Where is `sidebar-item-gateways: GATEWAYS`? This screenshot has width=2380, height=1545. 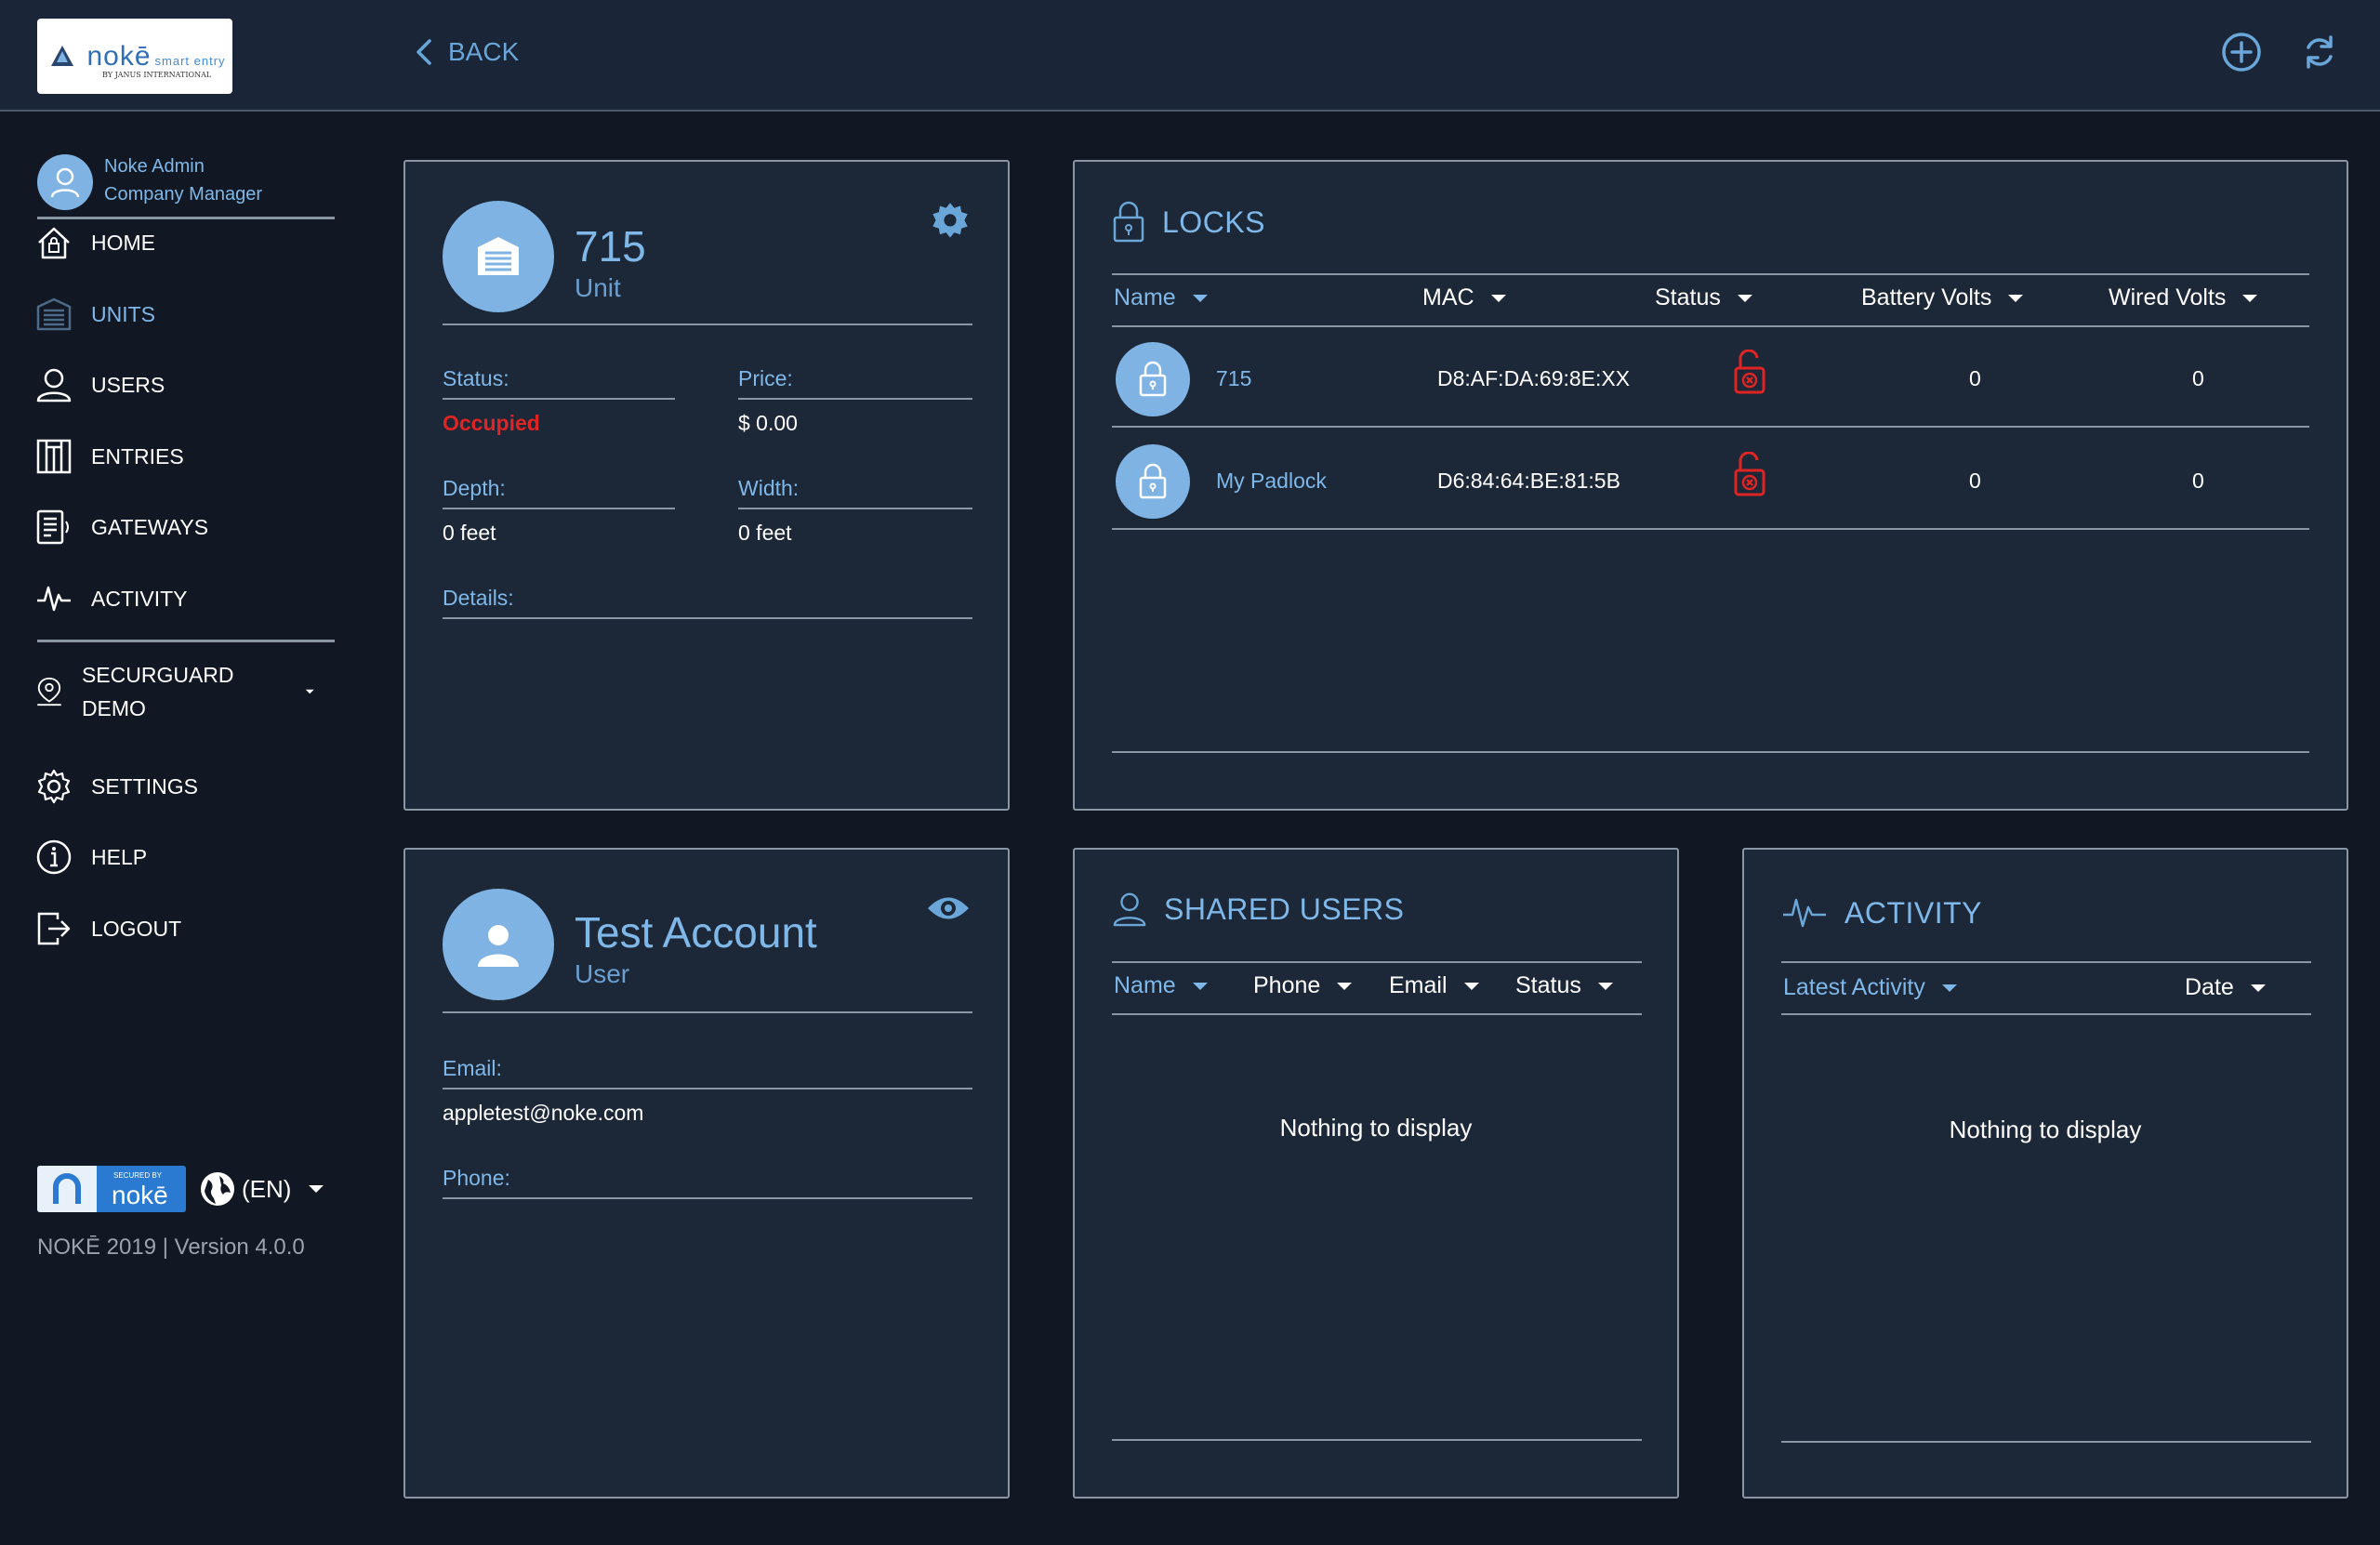
sidebar-item-gateways: GATEWAYS is located at coordinates (179, 527).